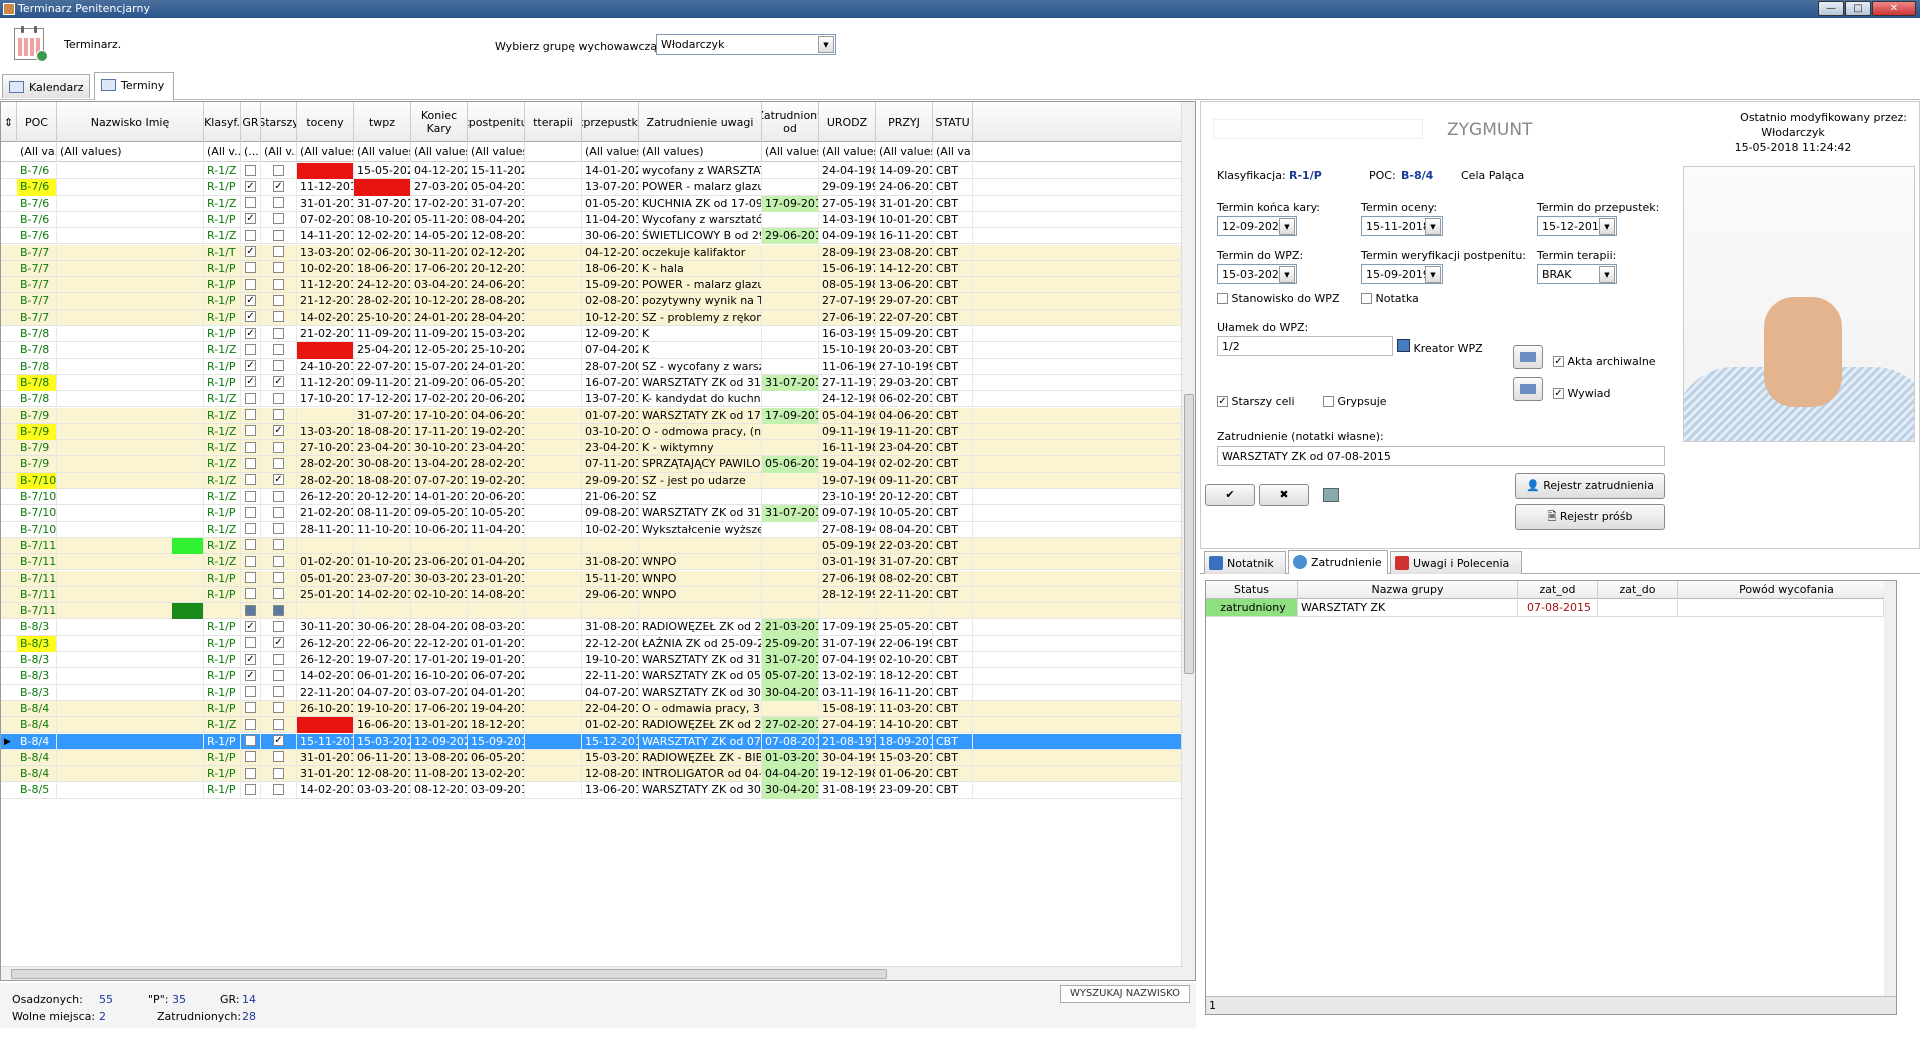  What do you see at coordinates (904, 432) in the screenshot?
I see `grid-cell: 19-11-2014` at bounding box center [904, 432].